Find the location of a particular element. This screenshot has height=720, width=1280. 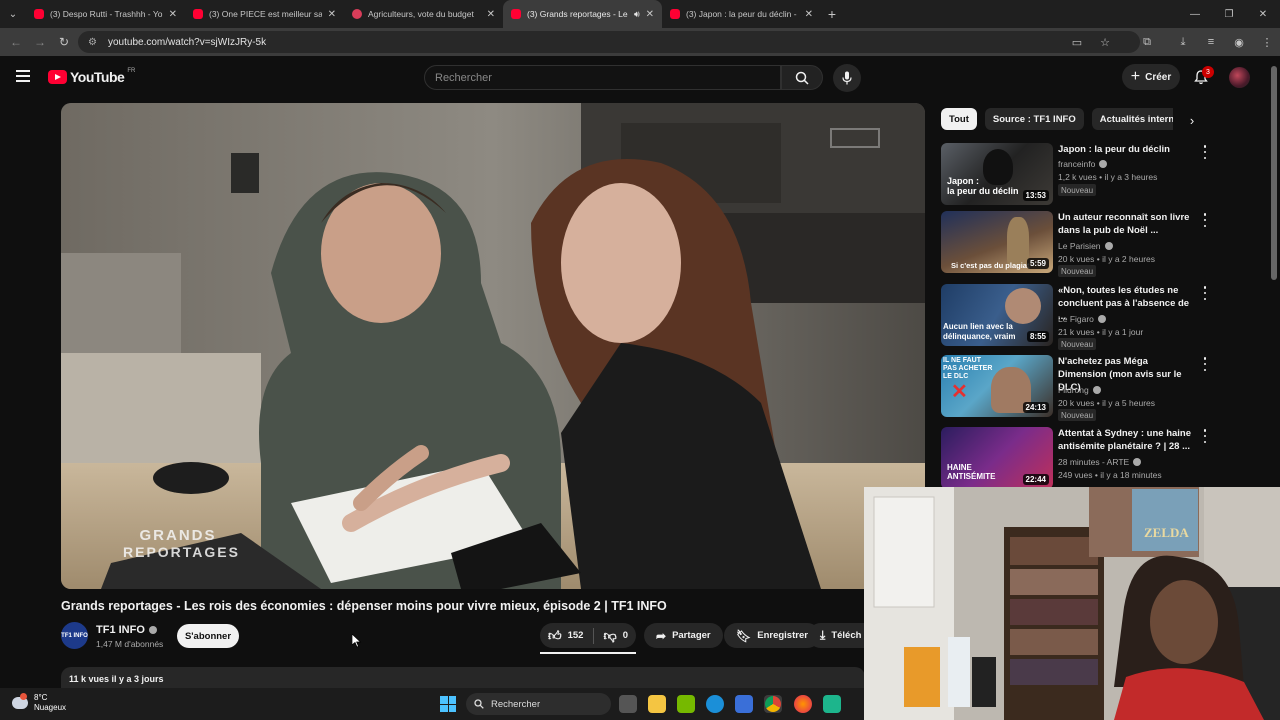

tab-title: (3) Japon : la peur du déclin - Y is located at coordinates (742, 14).